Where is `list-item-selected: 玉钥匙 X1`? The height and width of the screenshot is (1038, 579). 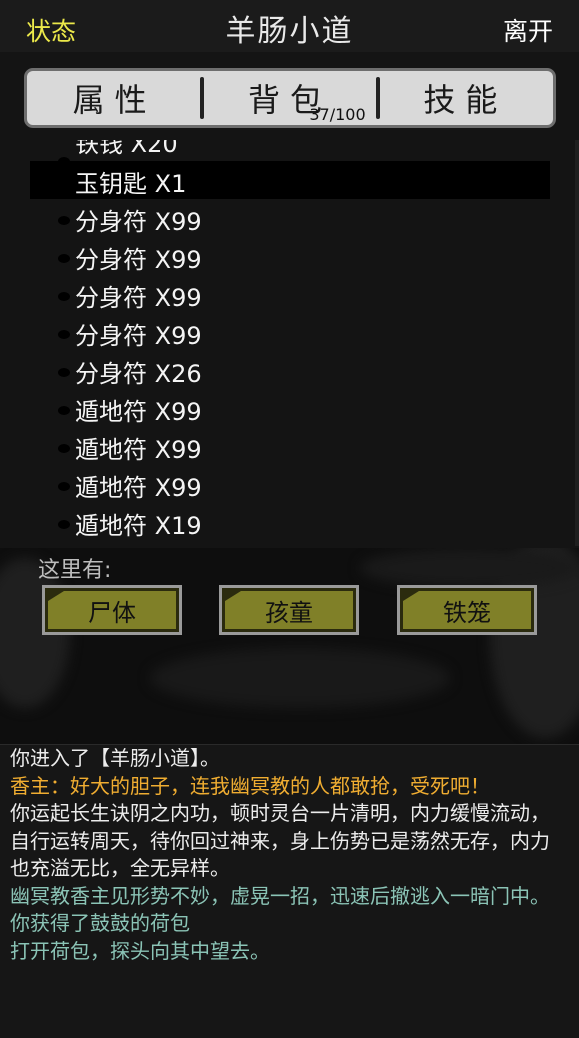 list-item-selected: 玉钥匙 X1 is located at coordinates (290, 180).